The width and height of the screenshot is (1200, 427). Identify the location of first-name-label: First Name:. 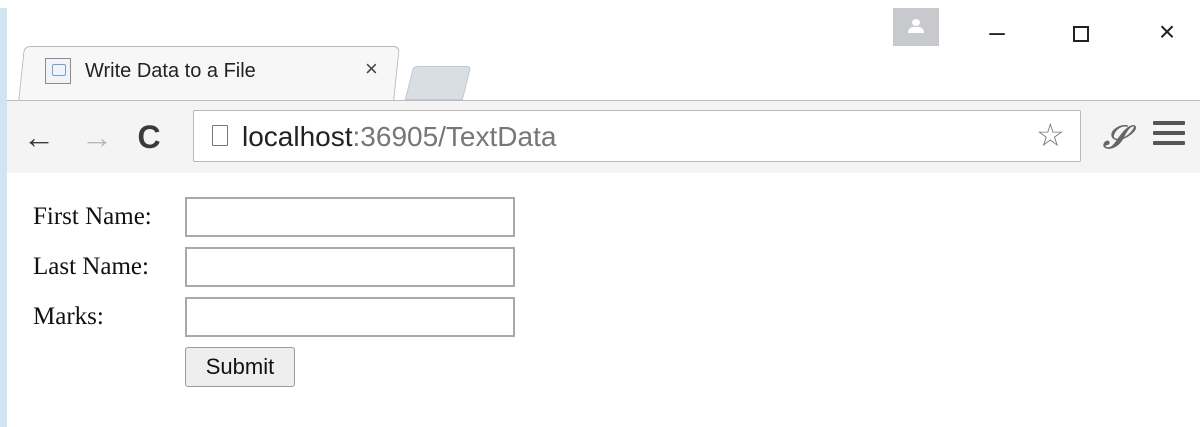
(92, 216).